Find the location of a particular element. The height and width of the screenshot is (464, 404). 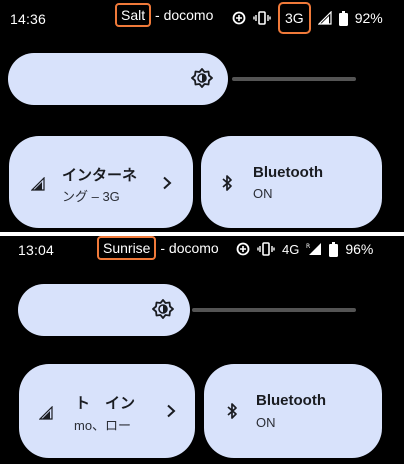

carrier-name: Salt - docomo is located at coordinates (164, 15).